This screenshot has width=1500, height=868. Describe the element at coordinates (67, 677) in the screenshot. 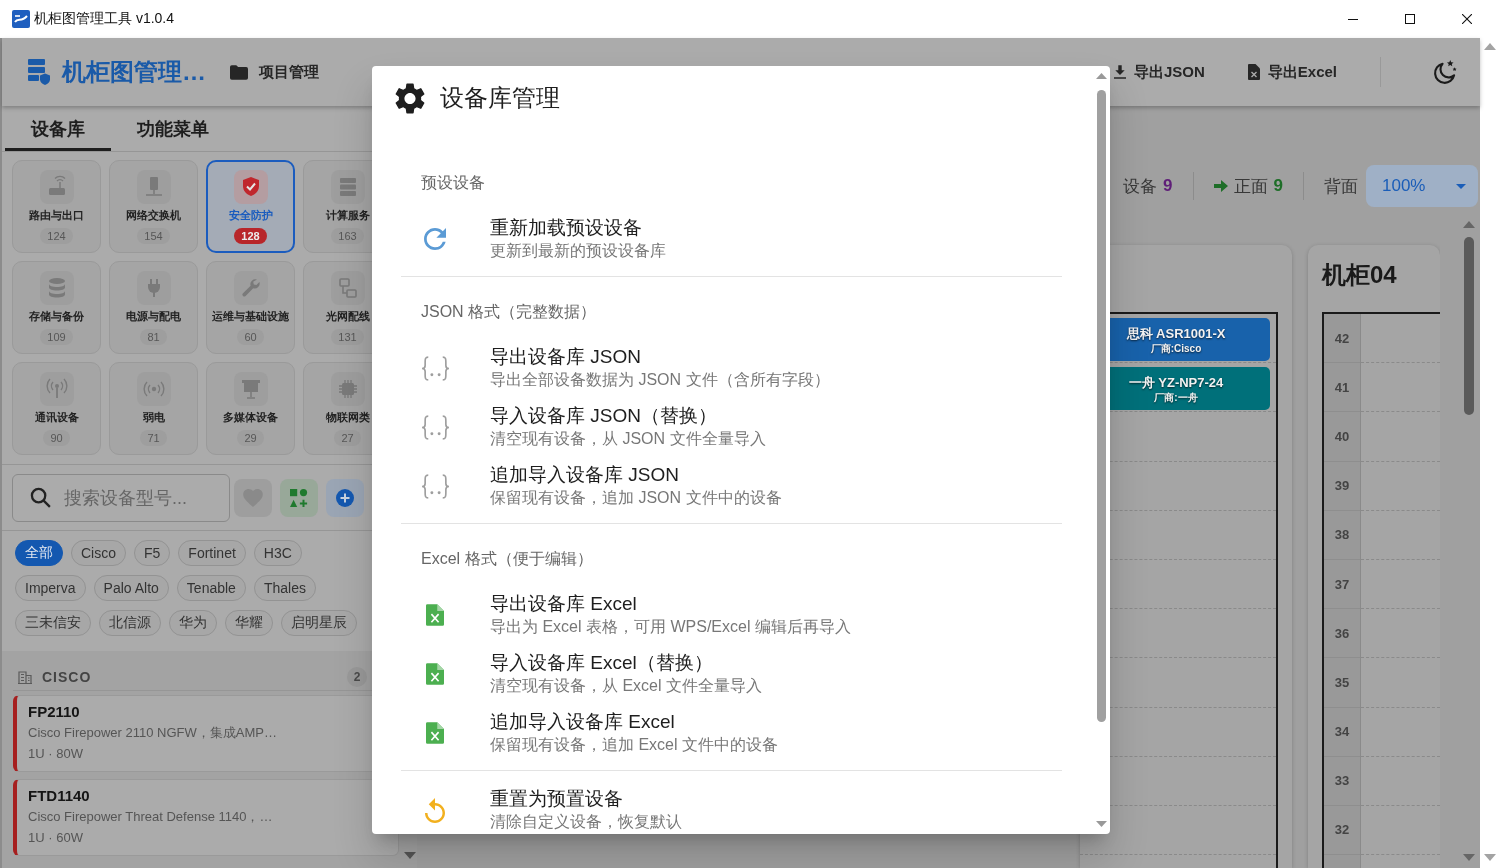

I see `vendor-group-title: CISCO` at that location.